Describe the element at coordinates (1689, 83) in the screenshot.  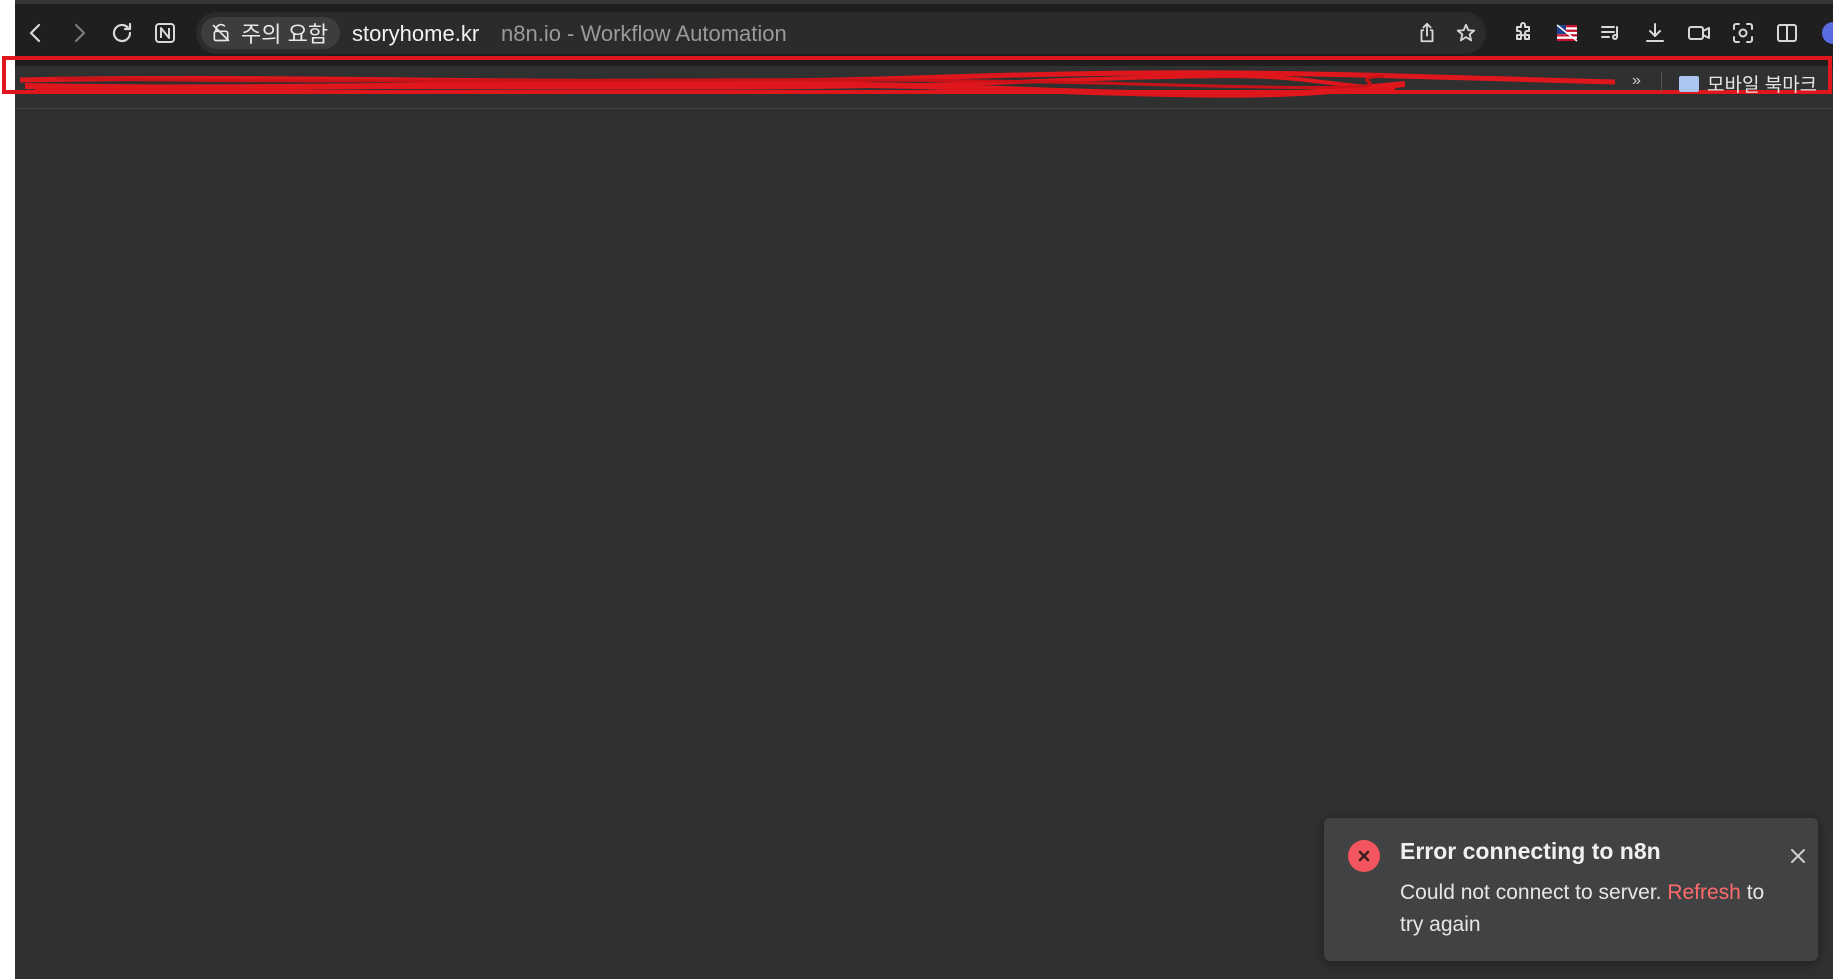
I see `folder-icon` at that location.